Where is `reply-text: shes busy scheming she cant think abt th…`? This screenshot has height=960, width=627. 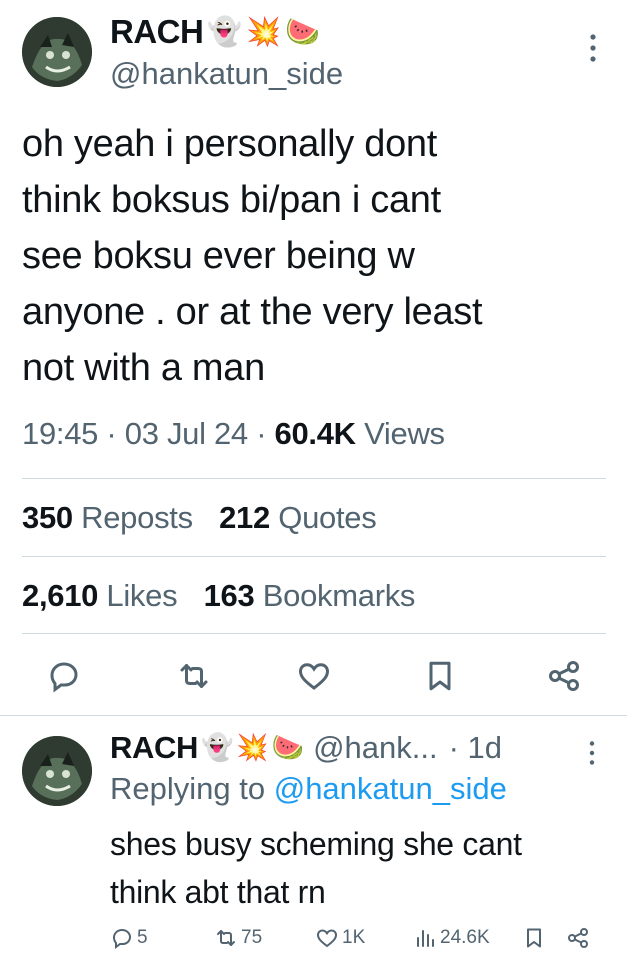
reply-text: shes busy scheming she cant think abt th… is located at coordinates (360, 868).